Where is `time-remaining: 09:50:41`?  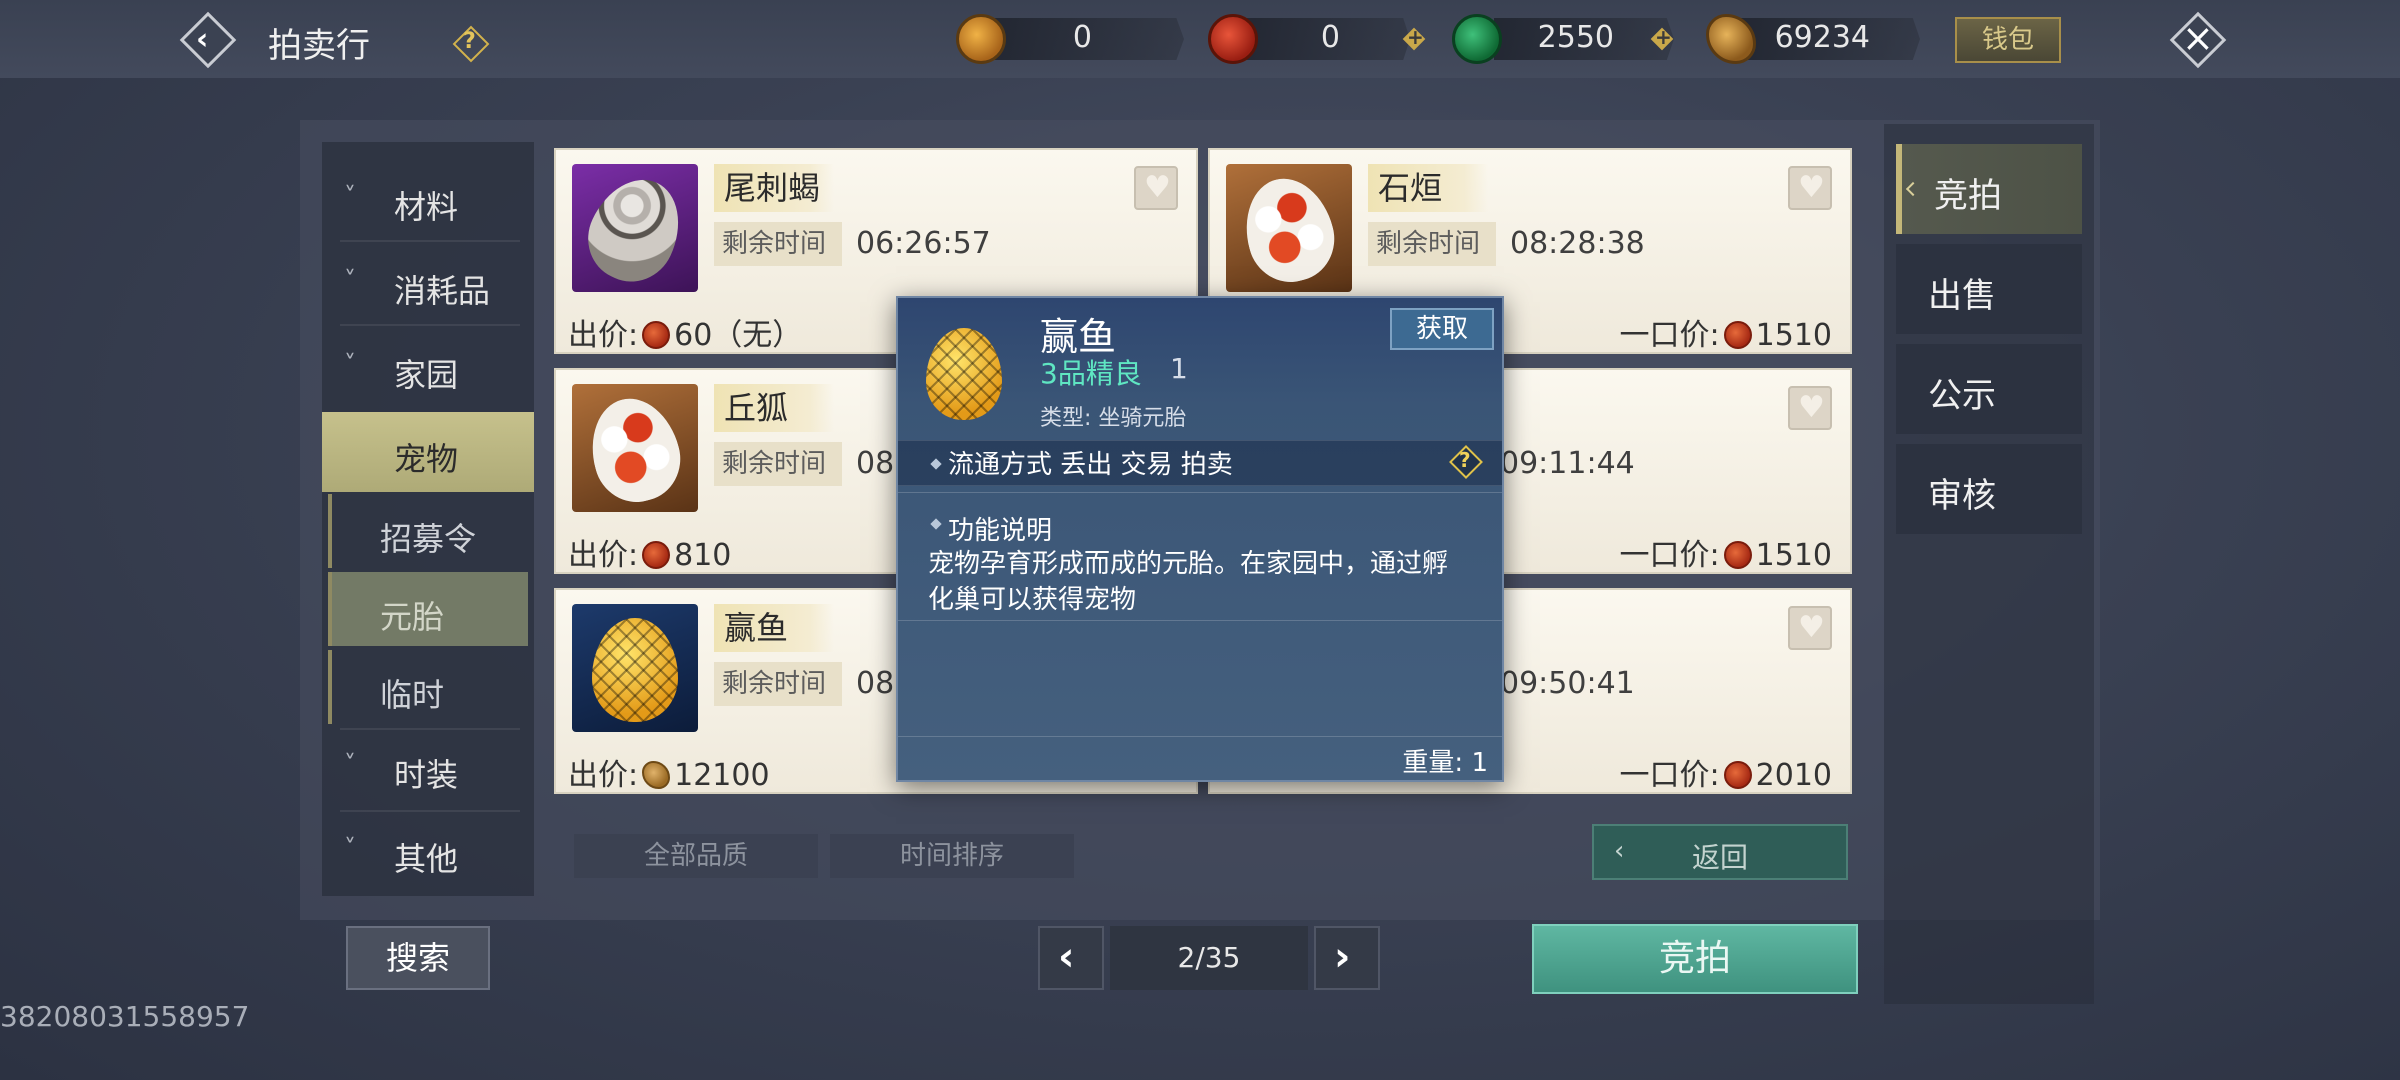
time-remaining: 09:50:41 is located at coordinates (1567, 683).